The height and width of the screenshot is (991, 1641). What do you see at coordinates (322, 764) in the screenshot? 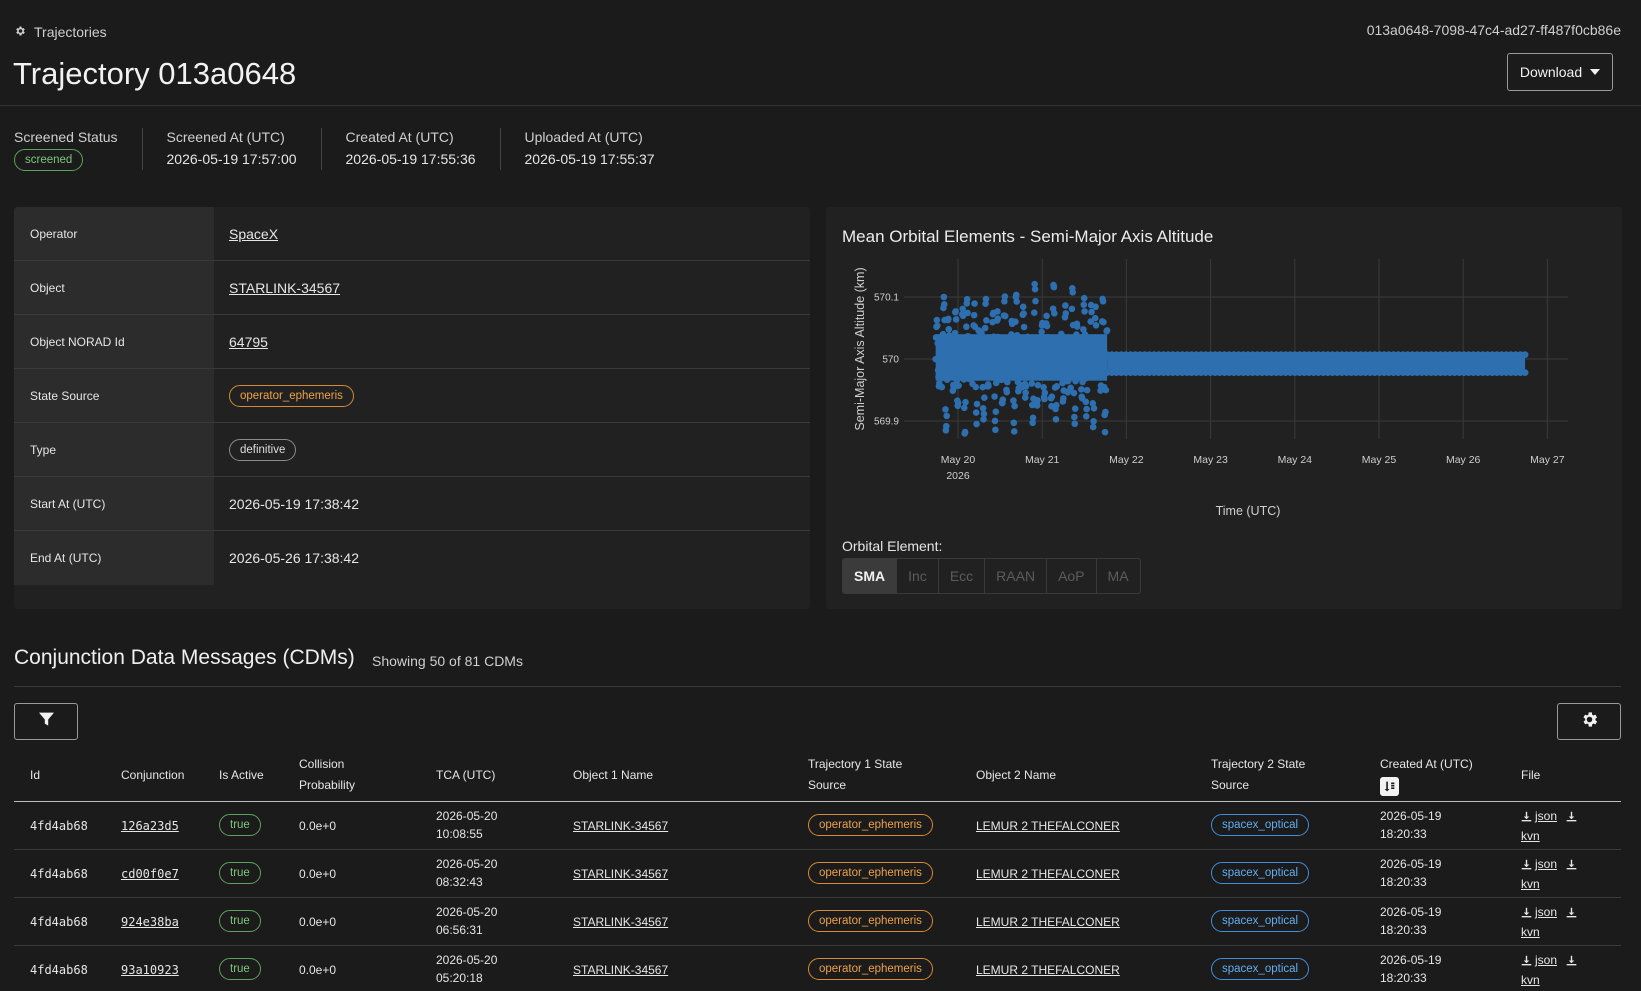
I see `col-header-line: Collision` at bounding box center [322, 764].